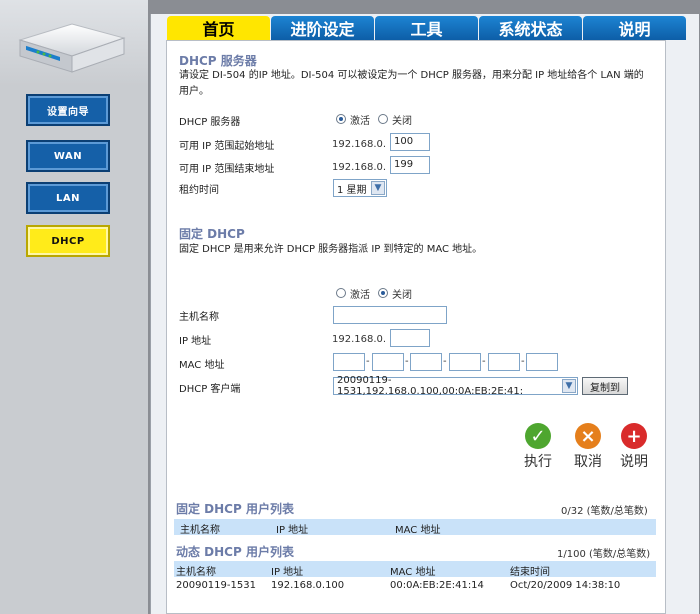 This screenshot has height=614, width=700. Describe the element at coordinates (390, 315) in the screenshot. I see `host-name-input` at that location.